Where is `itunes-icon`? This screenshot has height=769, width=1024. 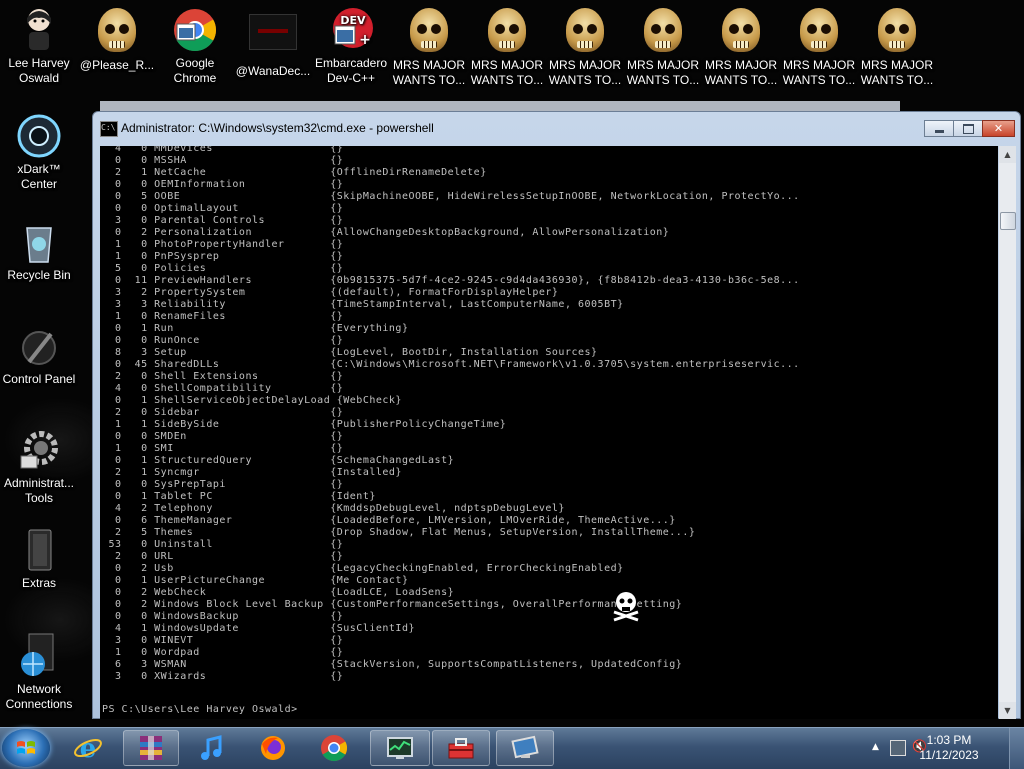 itunes-icon is located at coordinates (212, 748).